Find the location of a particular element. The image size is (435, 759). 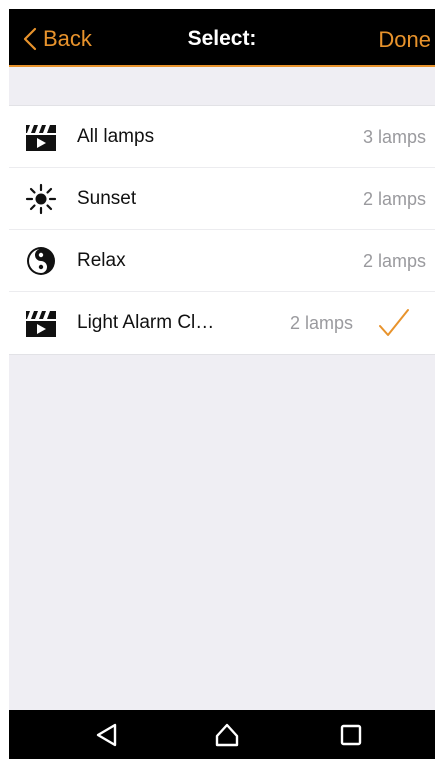

scene-row-light-alarm: Light Alarm Cl… 2 lamps is located at coordinates (222, 323).